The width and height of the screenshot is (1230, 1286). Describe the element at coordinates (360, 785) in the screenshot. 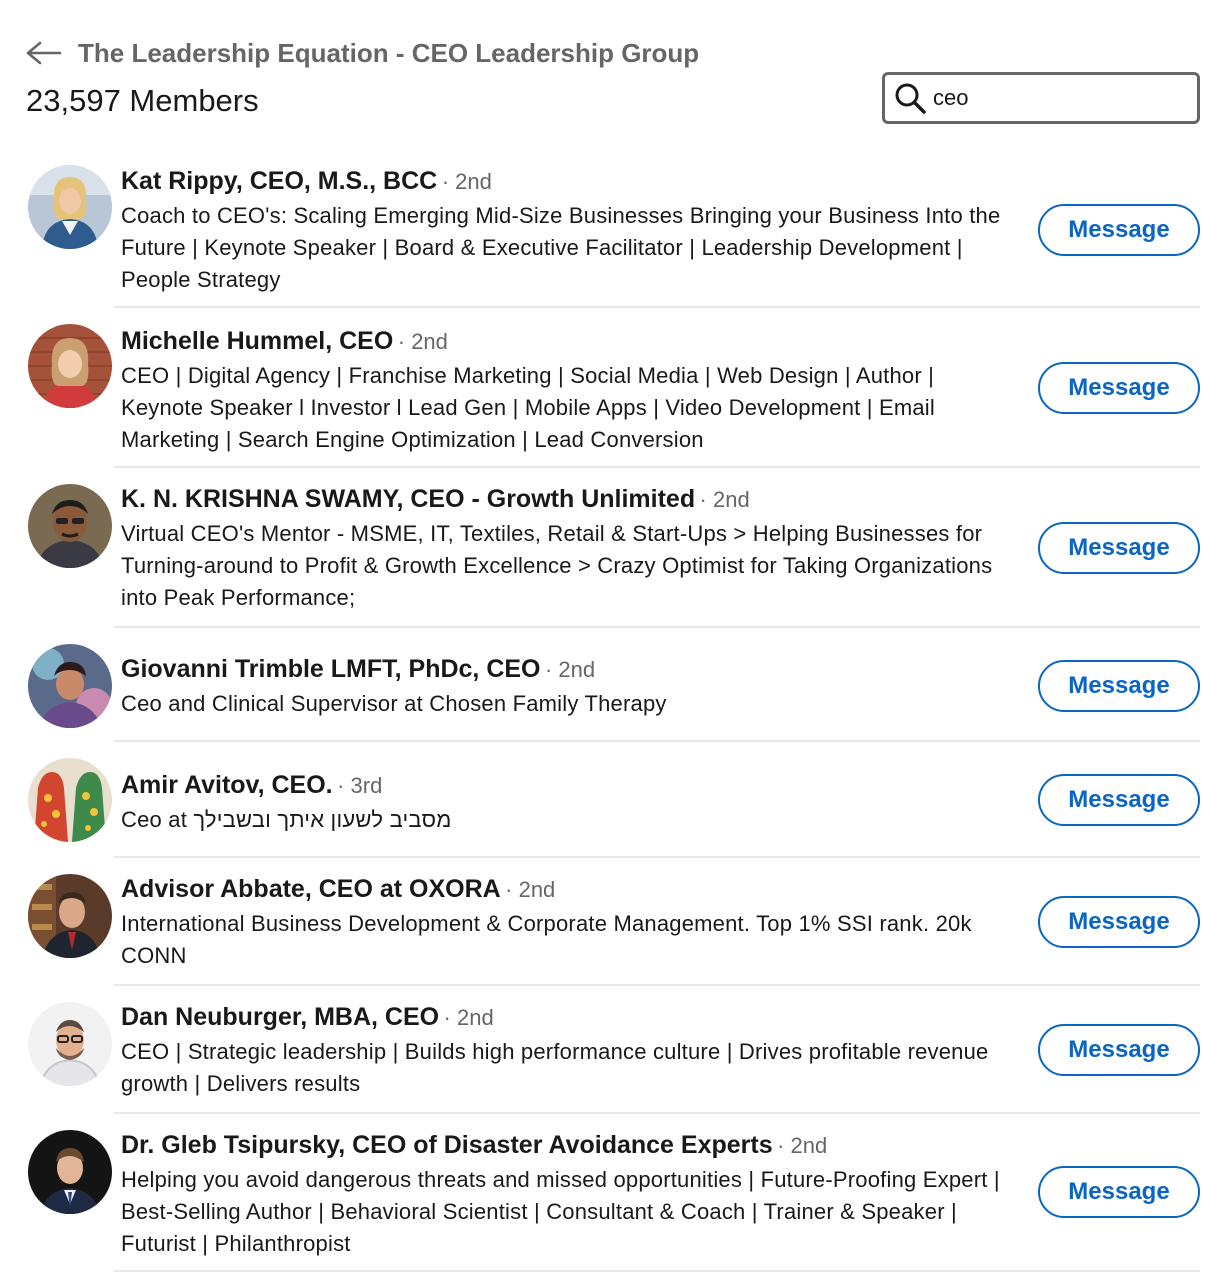

I see `connection-degree: · 3rd` at that location.